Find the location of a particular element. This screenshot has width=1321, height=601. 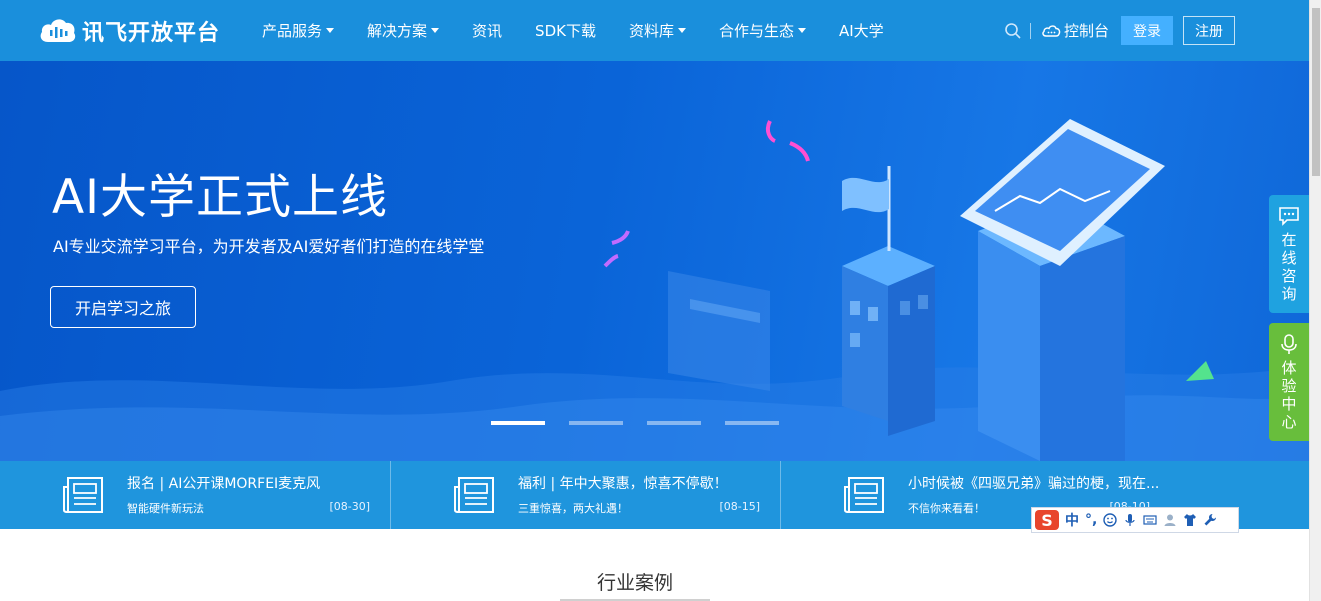

carousel-indicators is located at coordinates (647, 423).